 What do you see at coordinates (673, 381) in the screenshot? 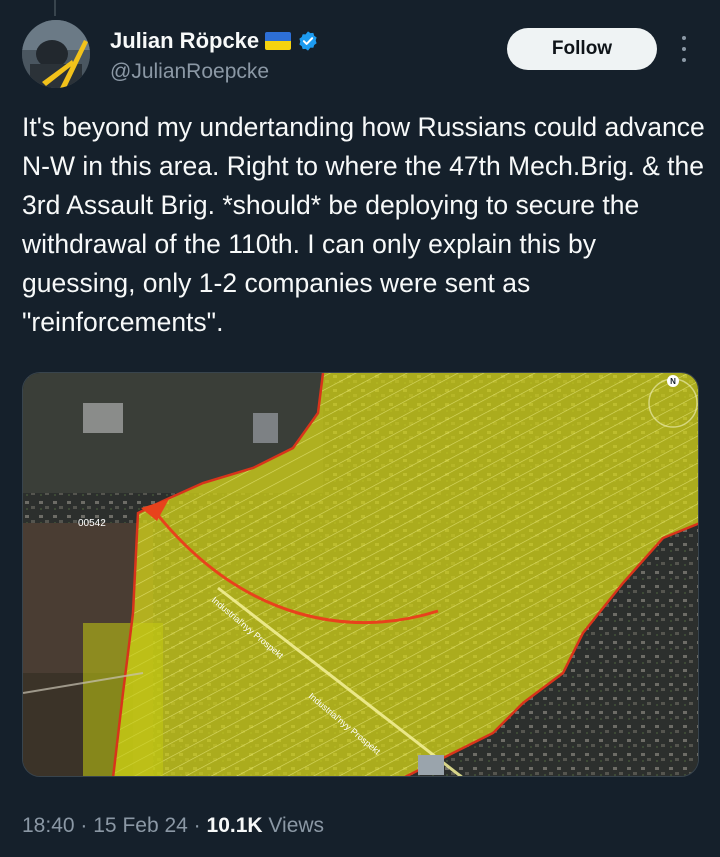
I see `north-marker-label: N` at bounding box center [673, 381].